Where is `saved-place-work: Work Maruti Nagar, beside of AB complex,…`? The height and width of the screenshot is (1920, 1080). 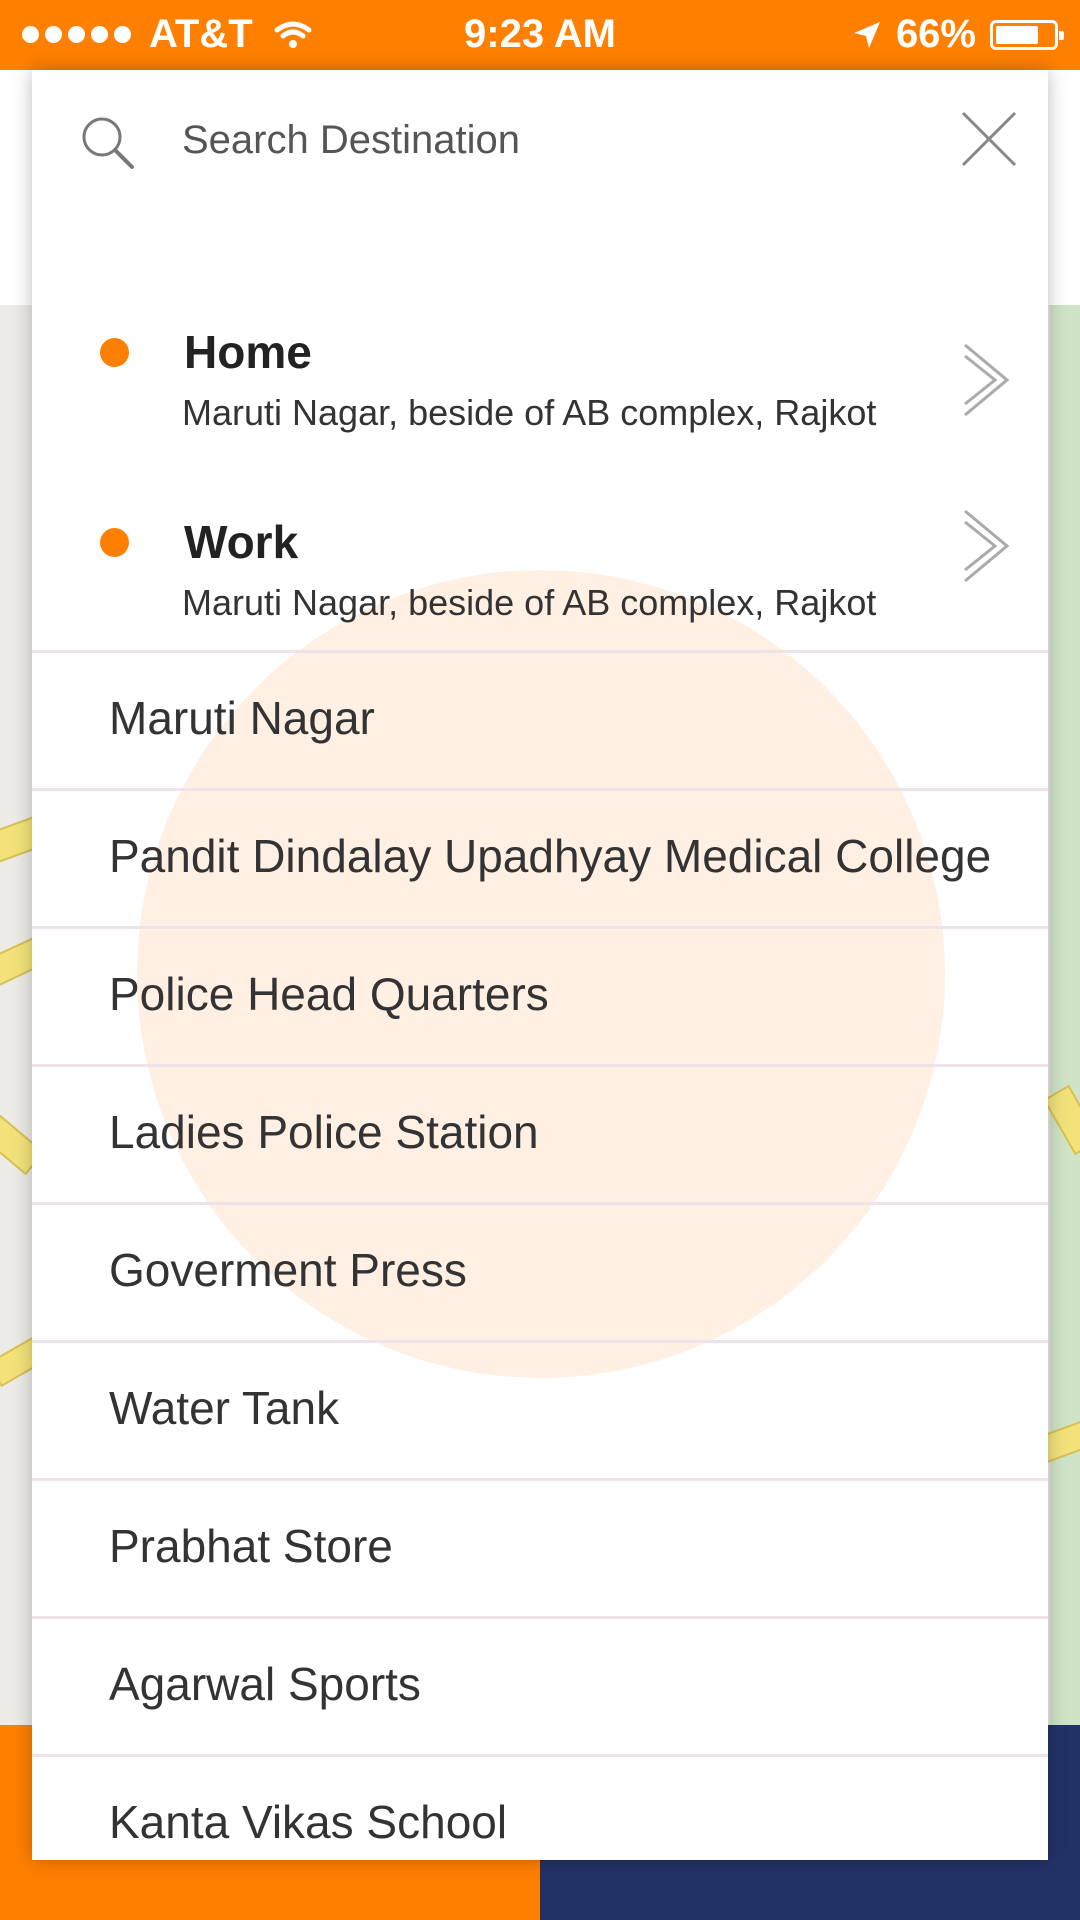
saved-place-work: Work Maruti Nagar, beside of AB complex,… is located at coordinates (540, 565).